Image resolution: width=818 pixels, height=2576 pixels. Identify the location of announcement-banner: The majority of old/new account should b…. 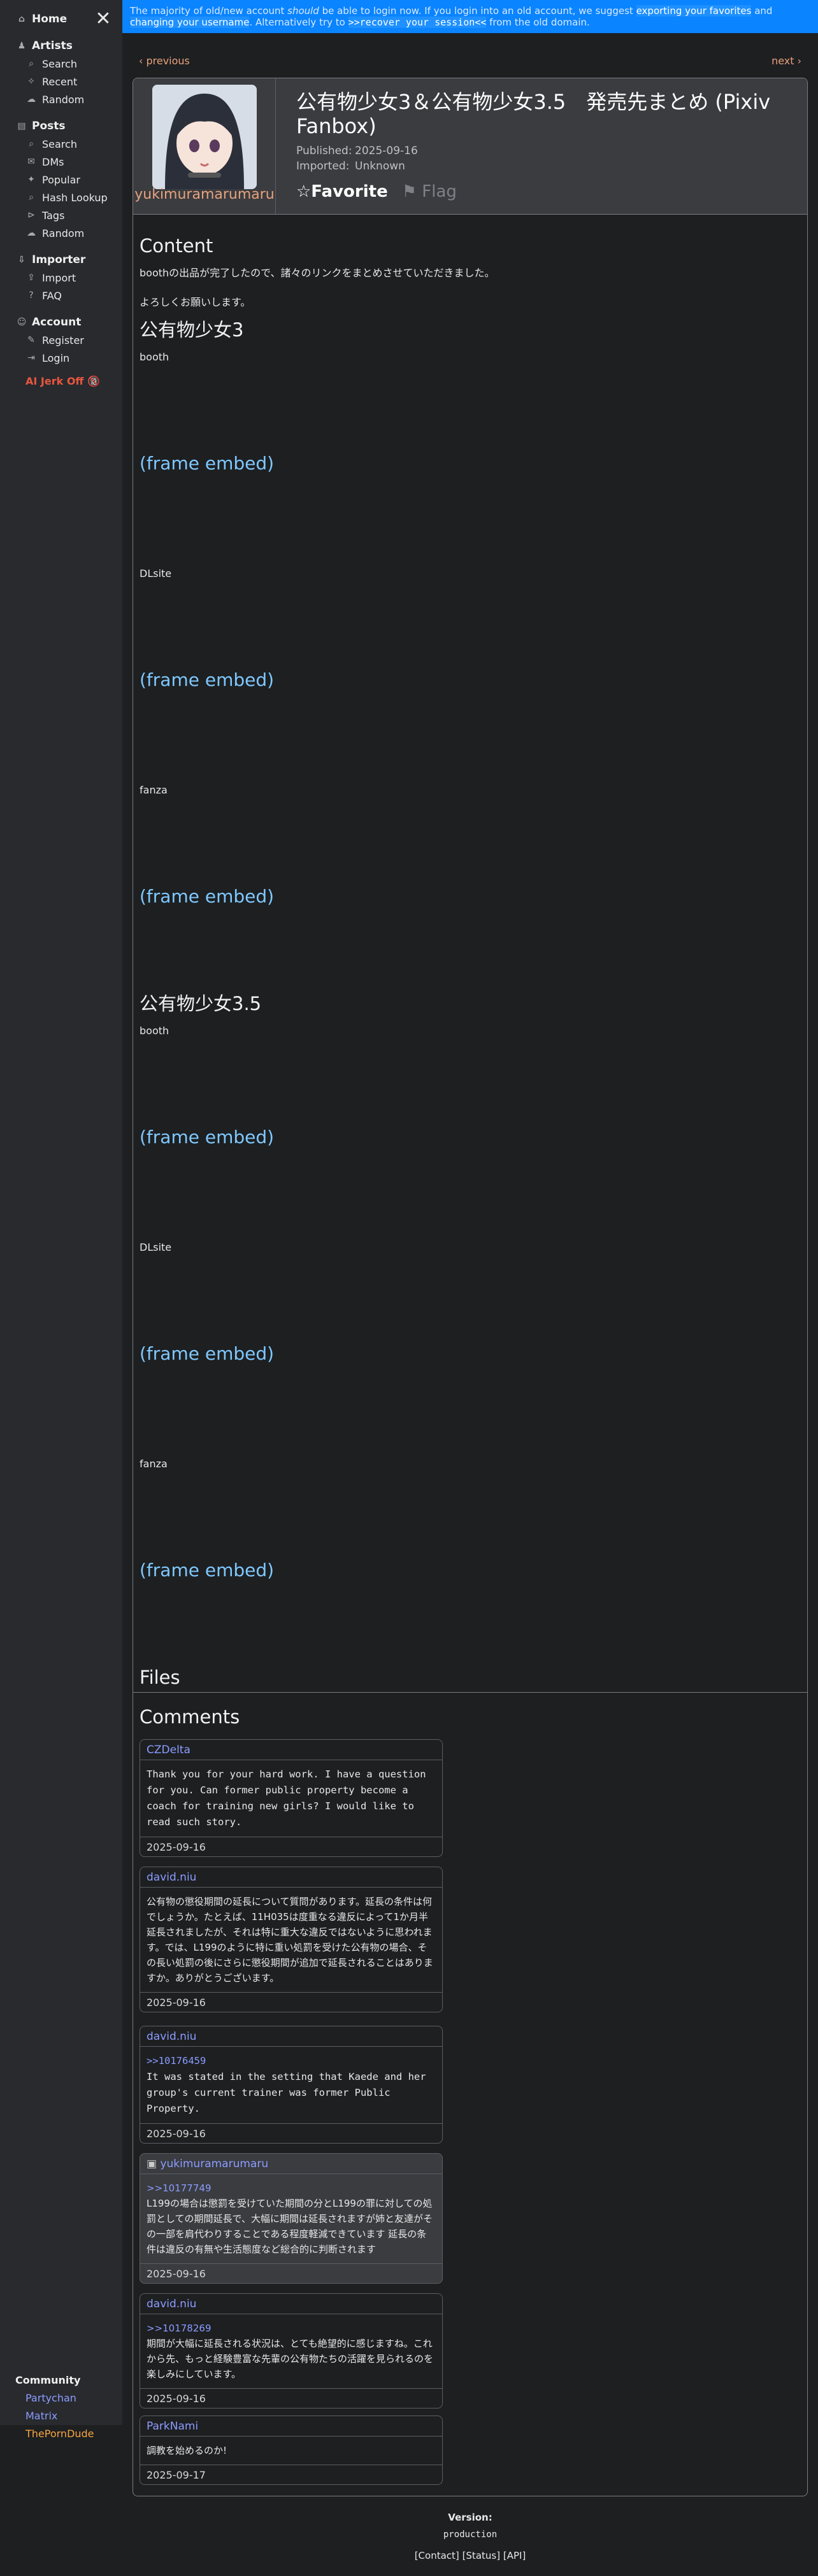
(470, 16).